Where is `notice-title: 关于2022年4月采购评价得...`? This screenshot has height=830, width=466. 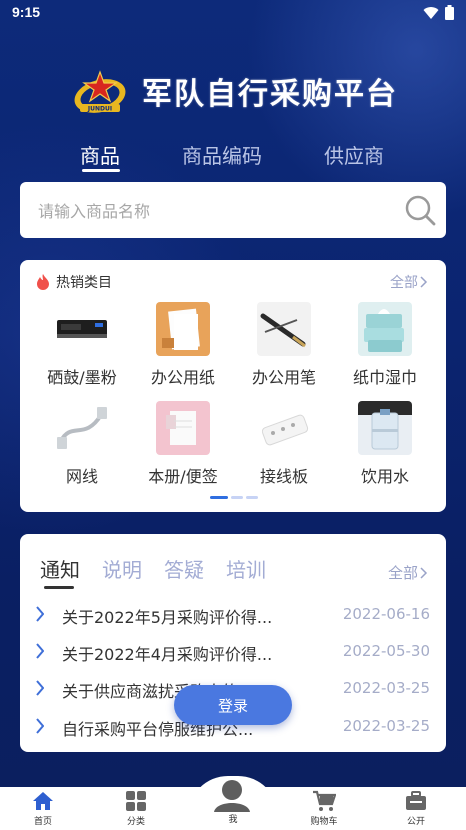
notice-title: 关于2022年4月采购评价得... is located at coordinates (167, 654).